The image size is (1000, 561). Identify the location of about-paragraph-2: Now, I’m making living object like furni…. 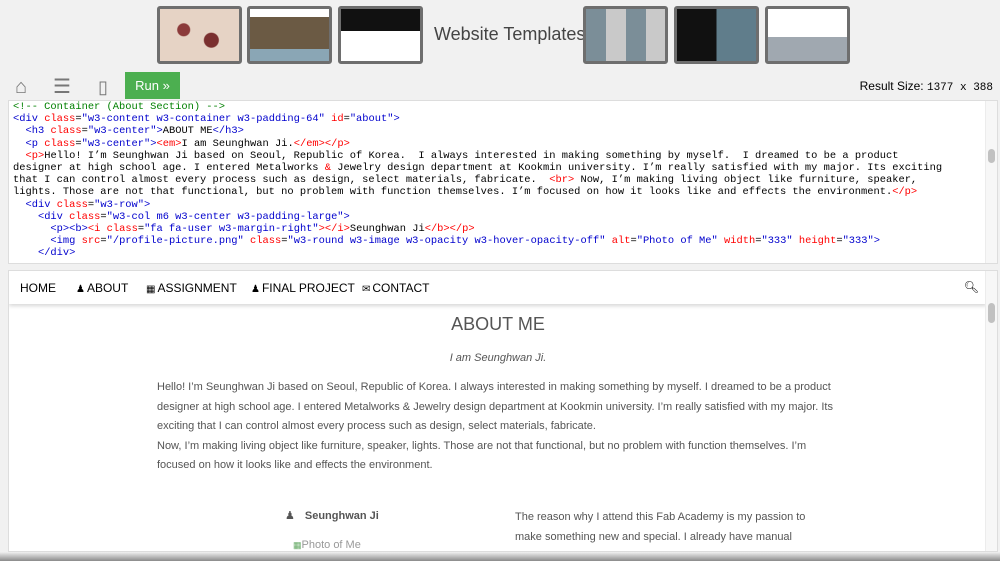
(482, 455).